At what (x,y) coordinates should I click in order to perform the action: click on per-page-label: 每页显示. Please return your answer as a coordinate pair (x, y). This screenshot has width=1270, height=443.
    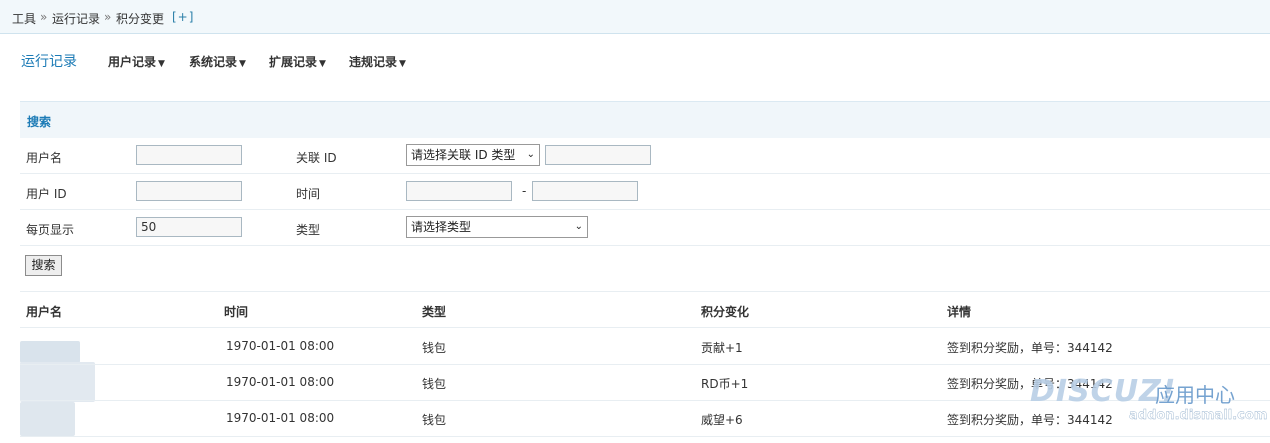
    Looking at the image, I should click on (50, 230).